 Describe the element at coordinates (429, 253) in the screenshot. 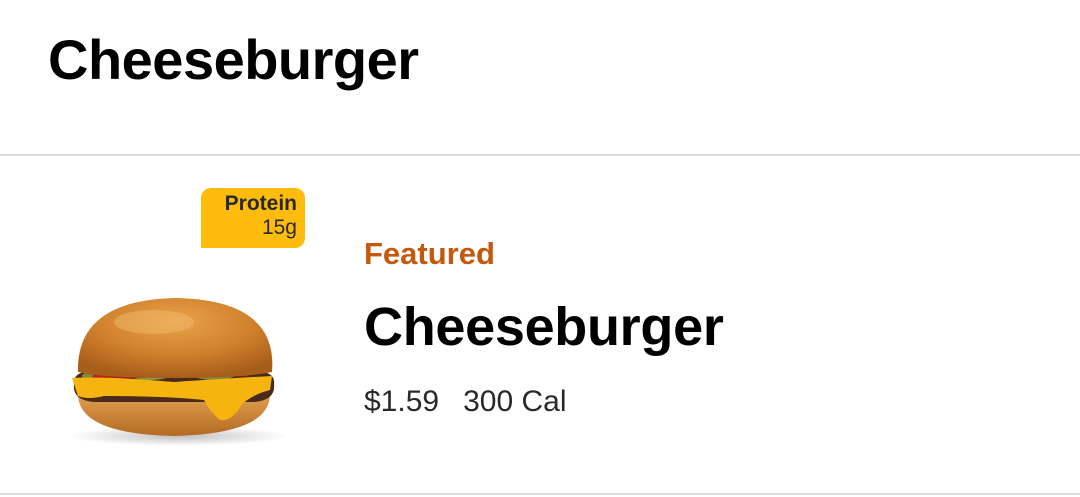

I see `featured-tag: Featured` at that location.